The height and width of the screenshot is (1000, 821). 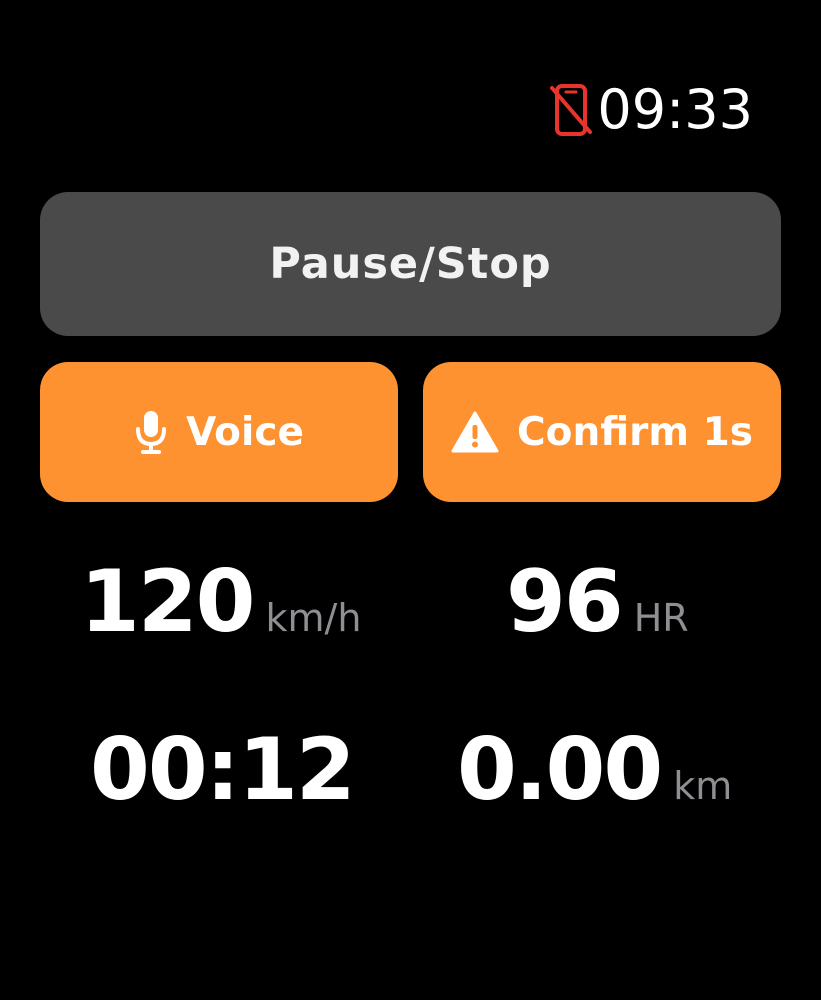 I want to click on speed-metric: 120 km/h, so click(x=220, y=602).